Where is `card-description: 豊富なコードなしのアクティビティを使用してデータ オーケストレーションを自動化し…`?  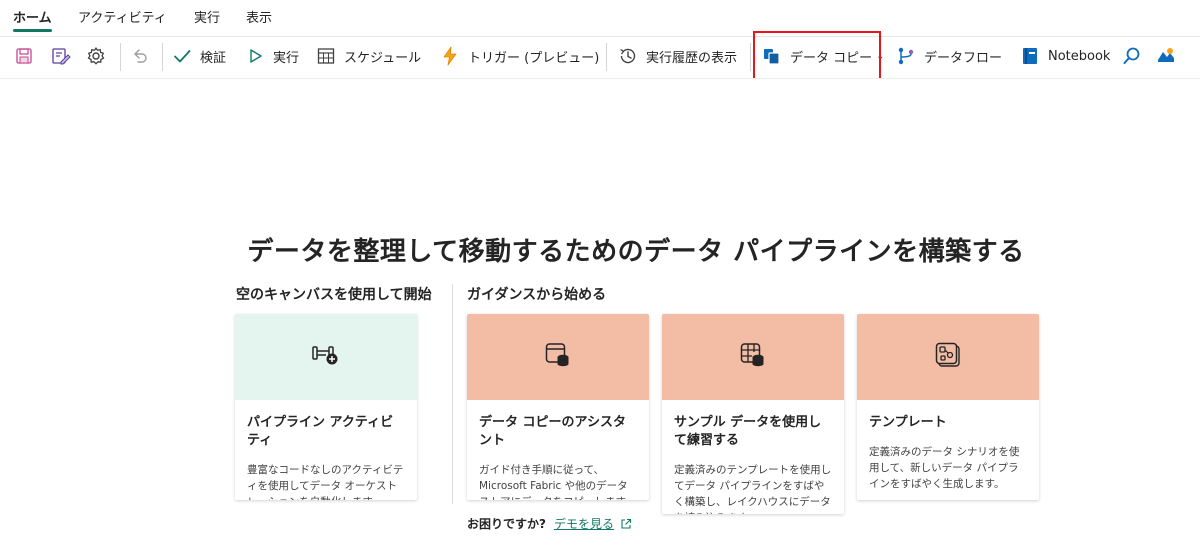
card-description: 豊富なコードなしのアクティビティを使用してデータ オーケストレーションを自動化し… is located at coordinates (325, 482).